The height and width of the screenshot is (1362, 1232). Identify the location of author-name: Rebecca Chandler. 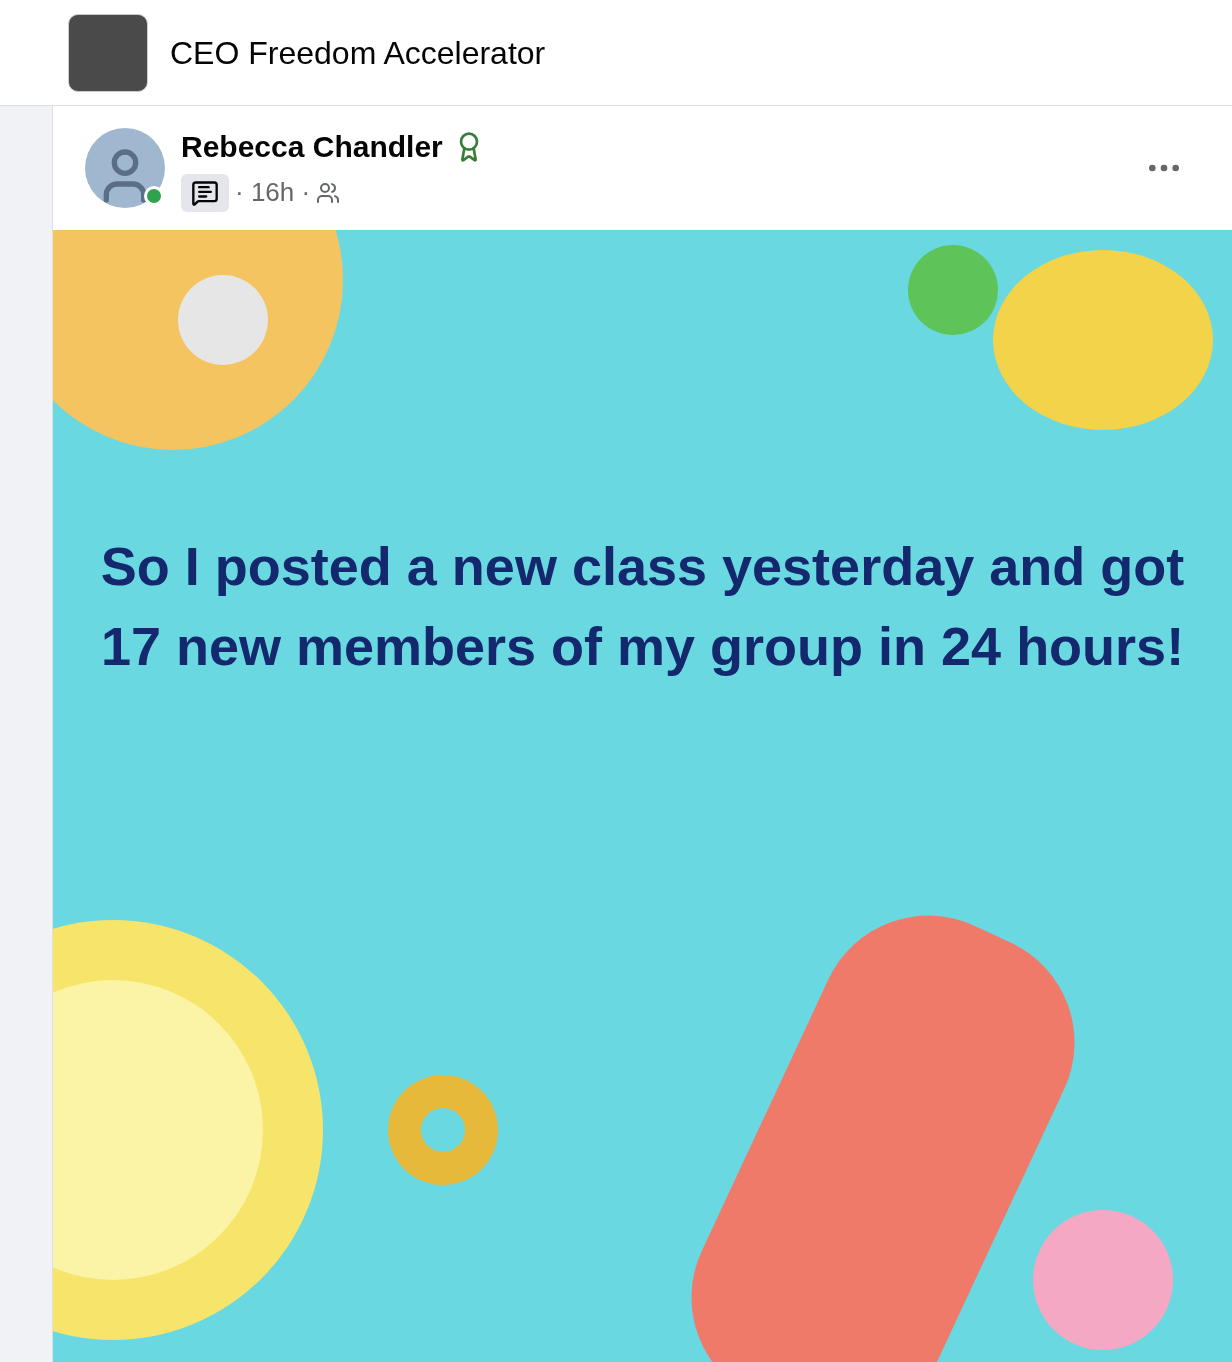
(312, 146).